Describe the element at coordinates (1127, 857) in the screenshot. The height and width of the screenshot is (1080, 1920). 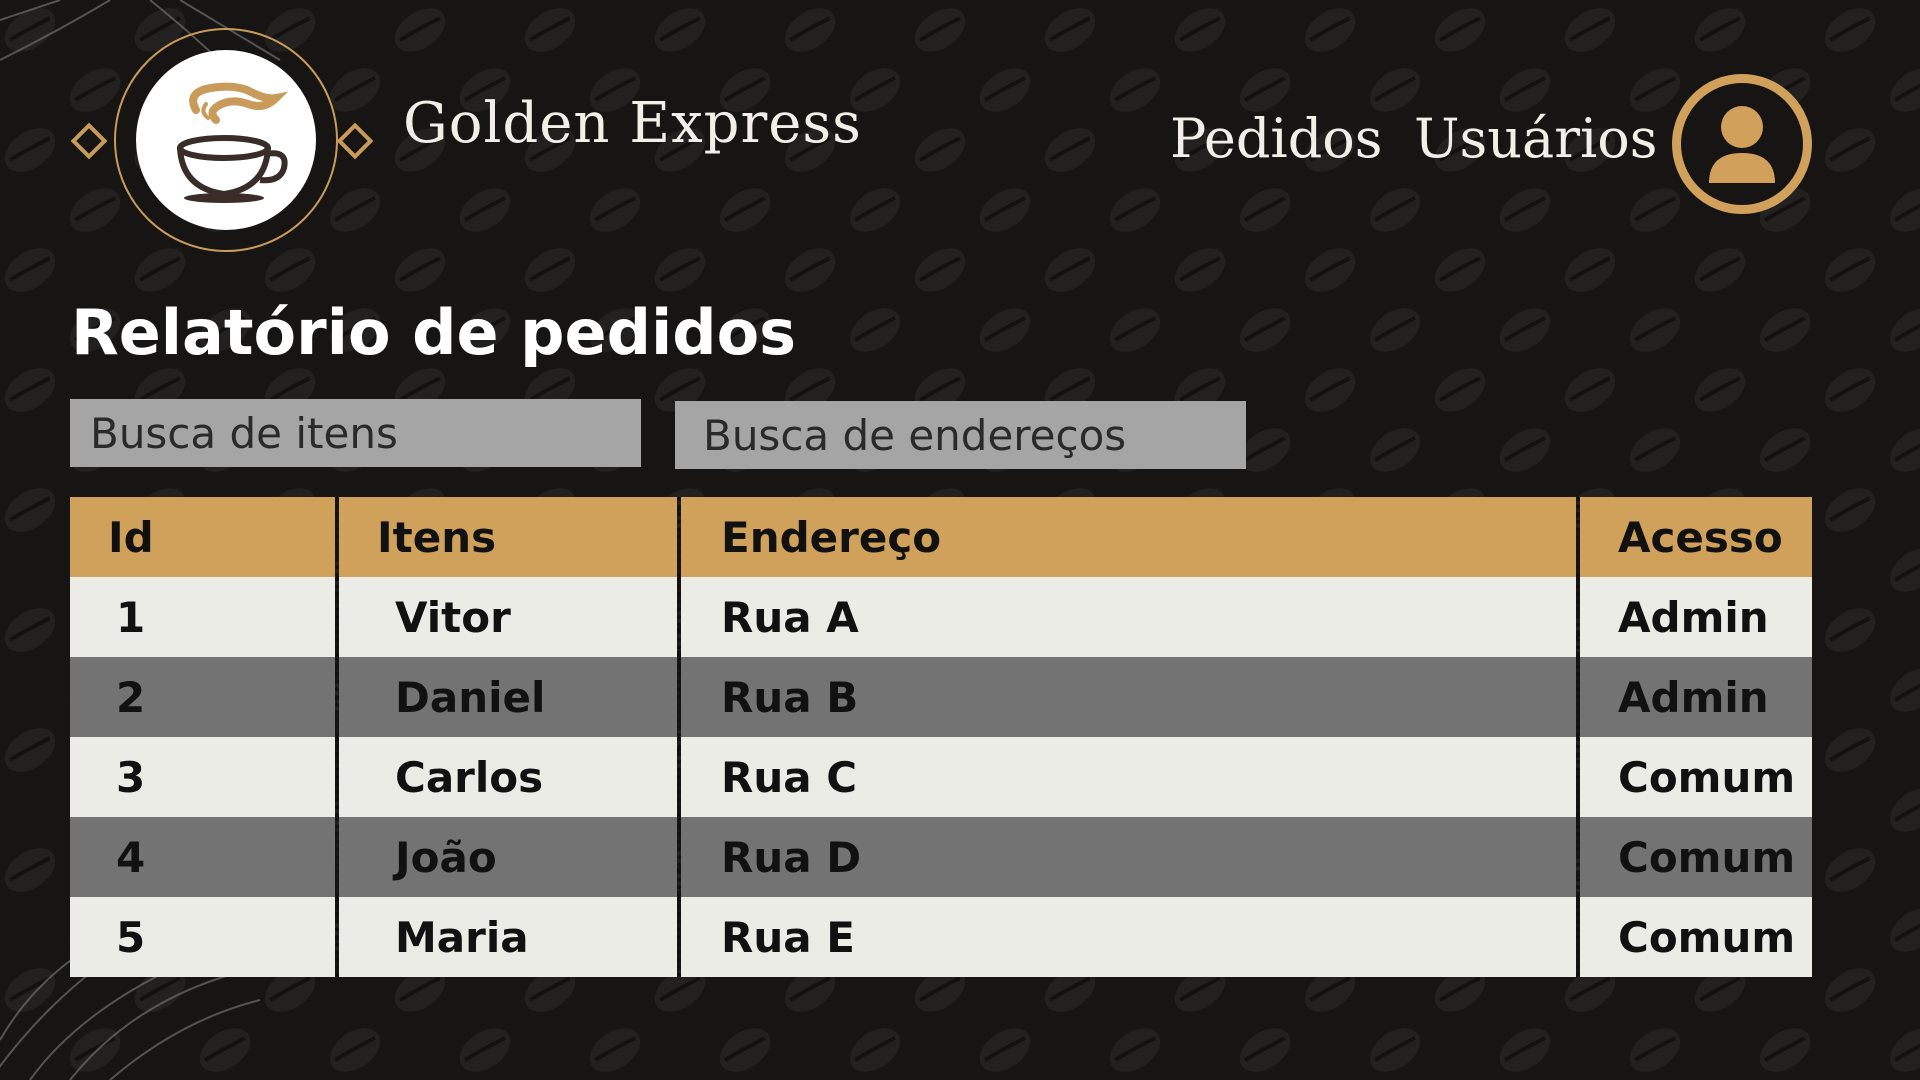
I see `cell-address: Rua D` at that location.